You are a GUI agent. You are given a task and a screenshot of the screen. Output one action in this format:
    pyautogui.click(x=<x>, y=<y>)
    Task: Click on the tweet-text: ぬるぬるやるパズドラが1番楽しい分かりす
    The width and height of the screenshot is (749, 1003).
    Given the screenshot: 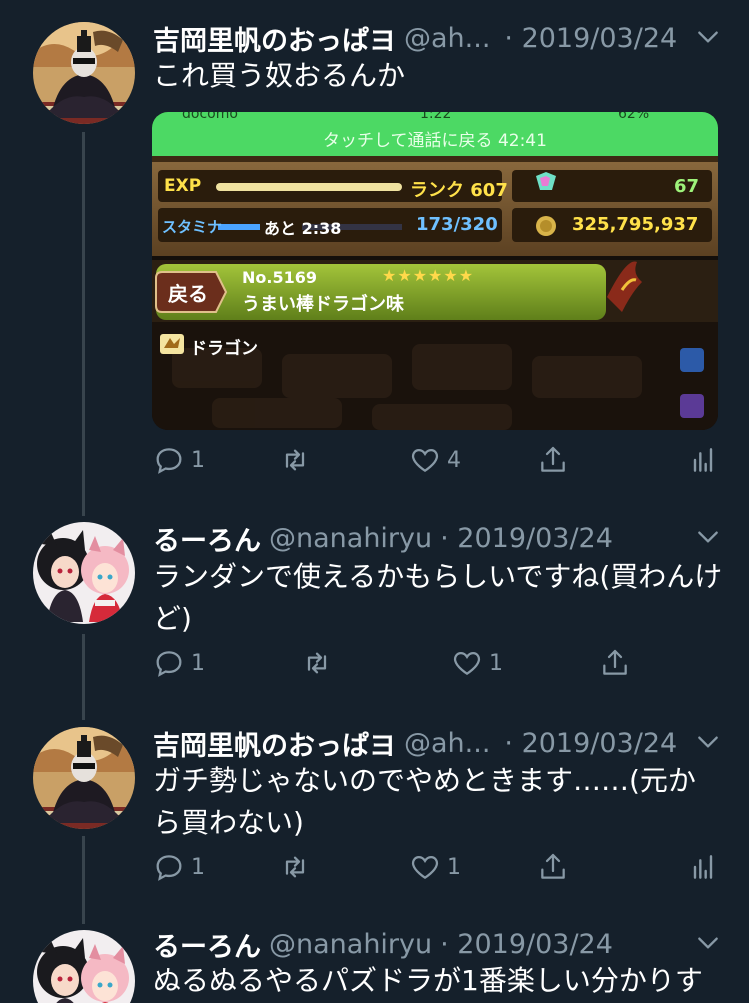 What is the action you would take?
    pyautogui.click(x=428, y=980)
    